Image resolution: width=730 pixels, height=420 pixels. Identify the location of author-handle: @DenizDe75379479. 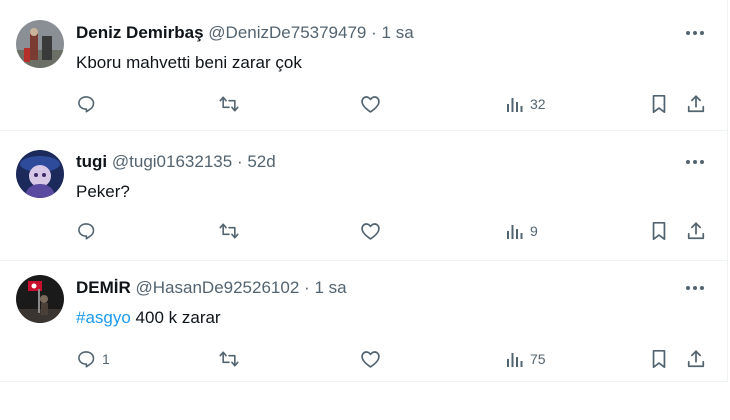
(287, 32).